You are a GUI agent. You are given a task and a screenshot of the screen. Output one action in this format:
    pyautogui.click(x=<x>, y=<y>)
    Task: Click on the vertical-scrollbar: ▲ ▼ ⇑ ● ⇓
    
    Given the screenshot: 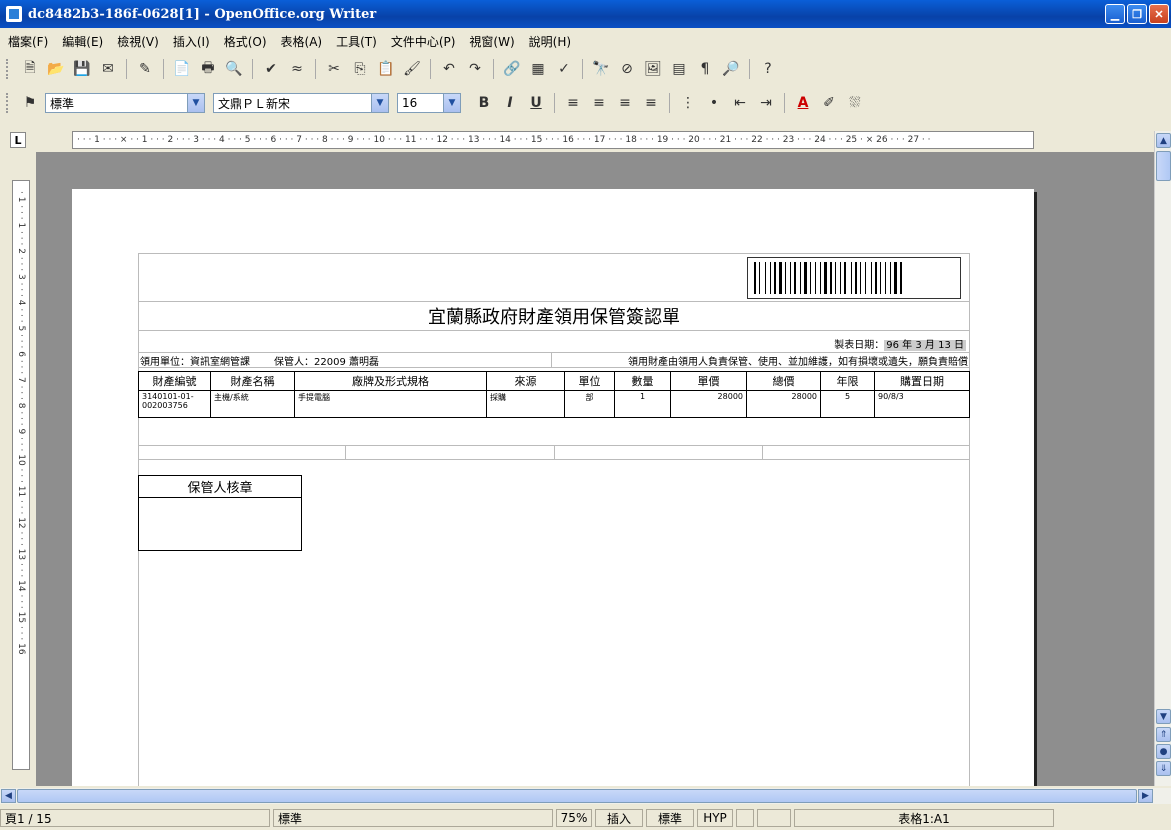 What is the action you would take?
    pyautogui.click(x=1162, y=458)
    